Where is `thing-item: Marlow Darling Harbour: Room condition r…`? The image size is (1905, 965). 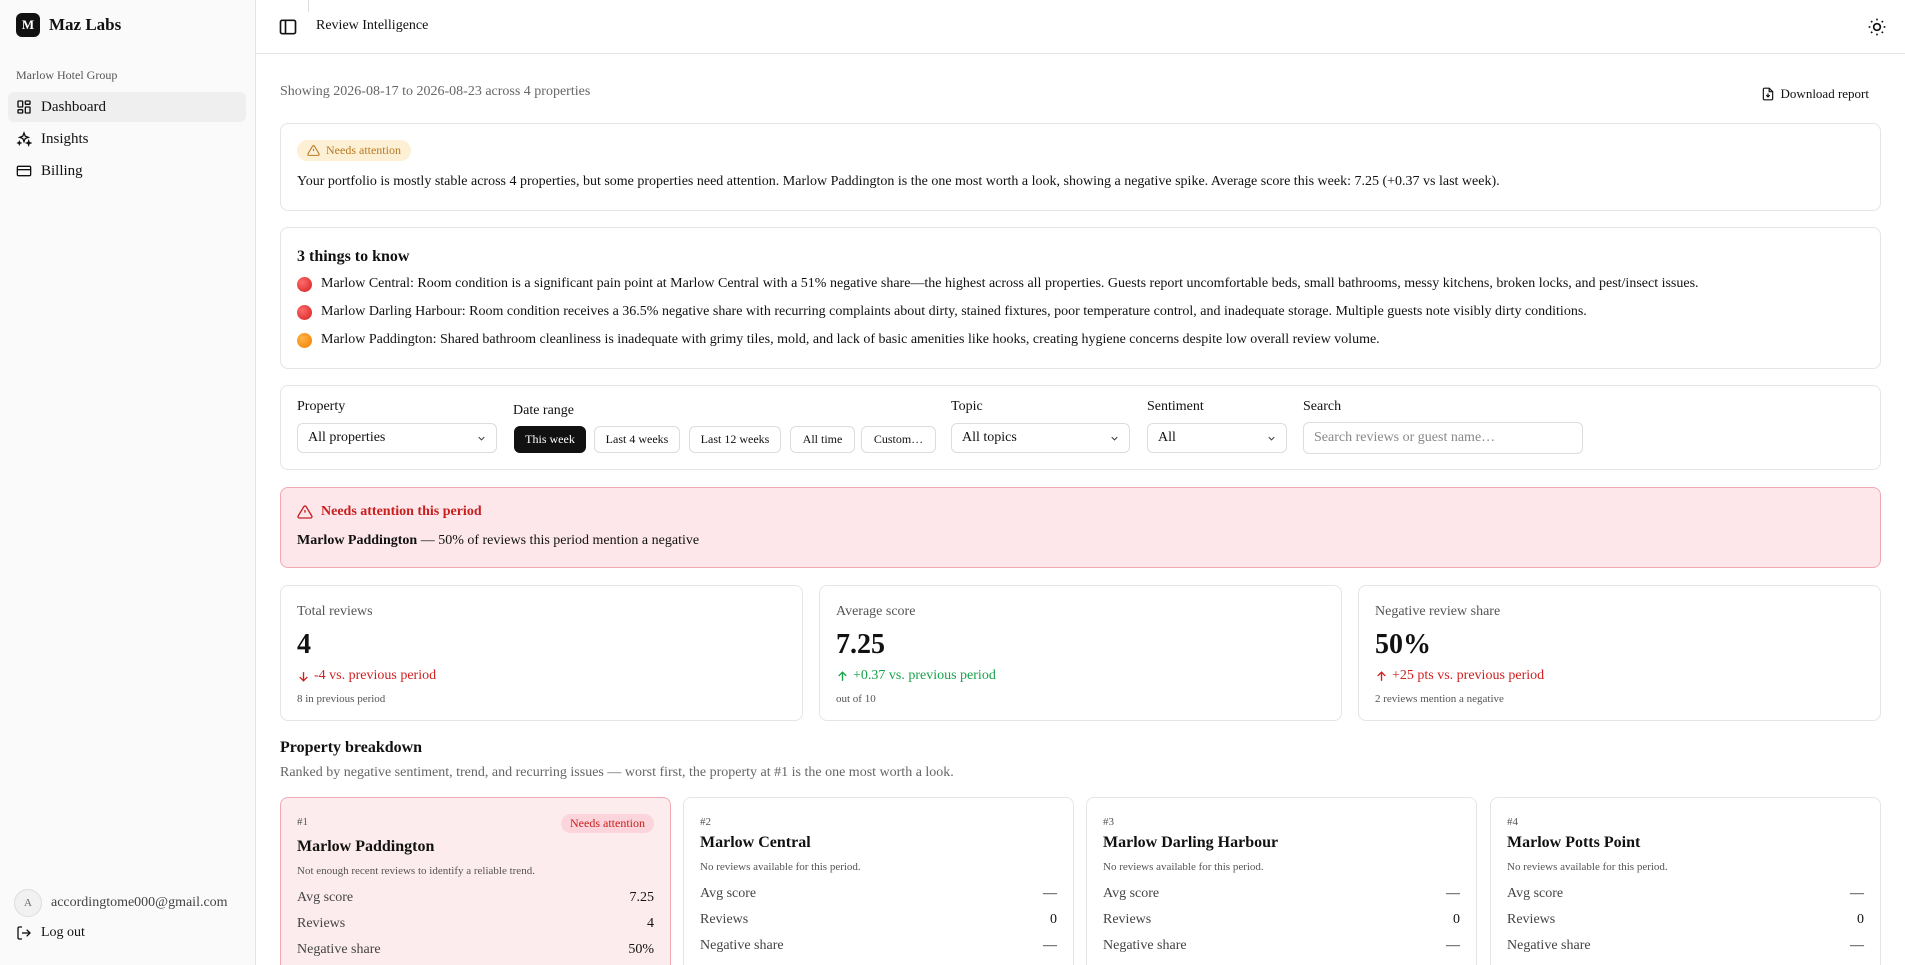
thing-item: Marlow Darling Harbour: Room condition r… is located at coordinates (942, 312).